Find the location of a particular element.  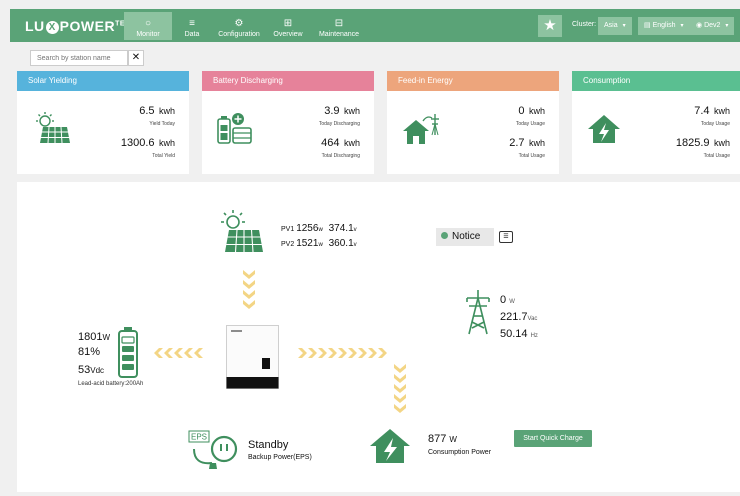

user-menu: ◉ Dev2 ▾ is located at coordinates (712, 26).